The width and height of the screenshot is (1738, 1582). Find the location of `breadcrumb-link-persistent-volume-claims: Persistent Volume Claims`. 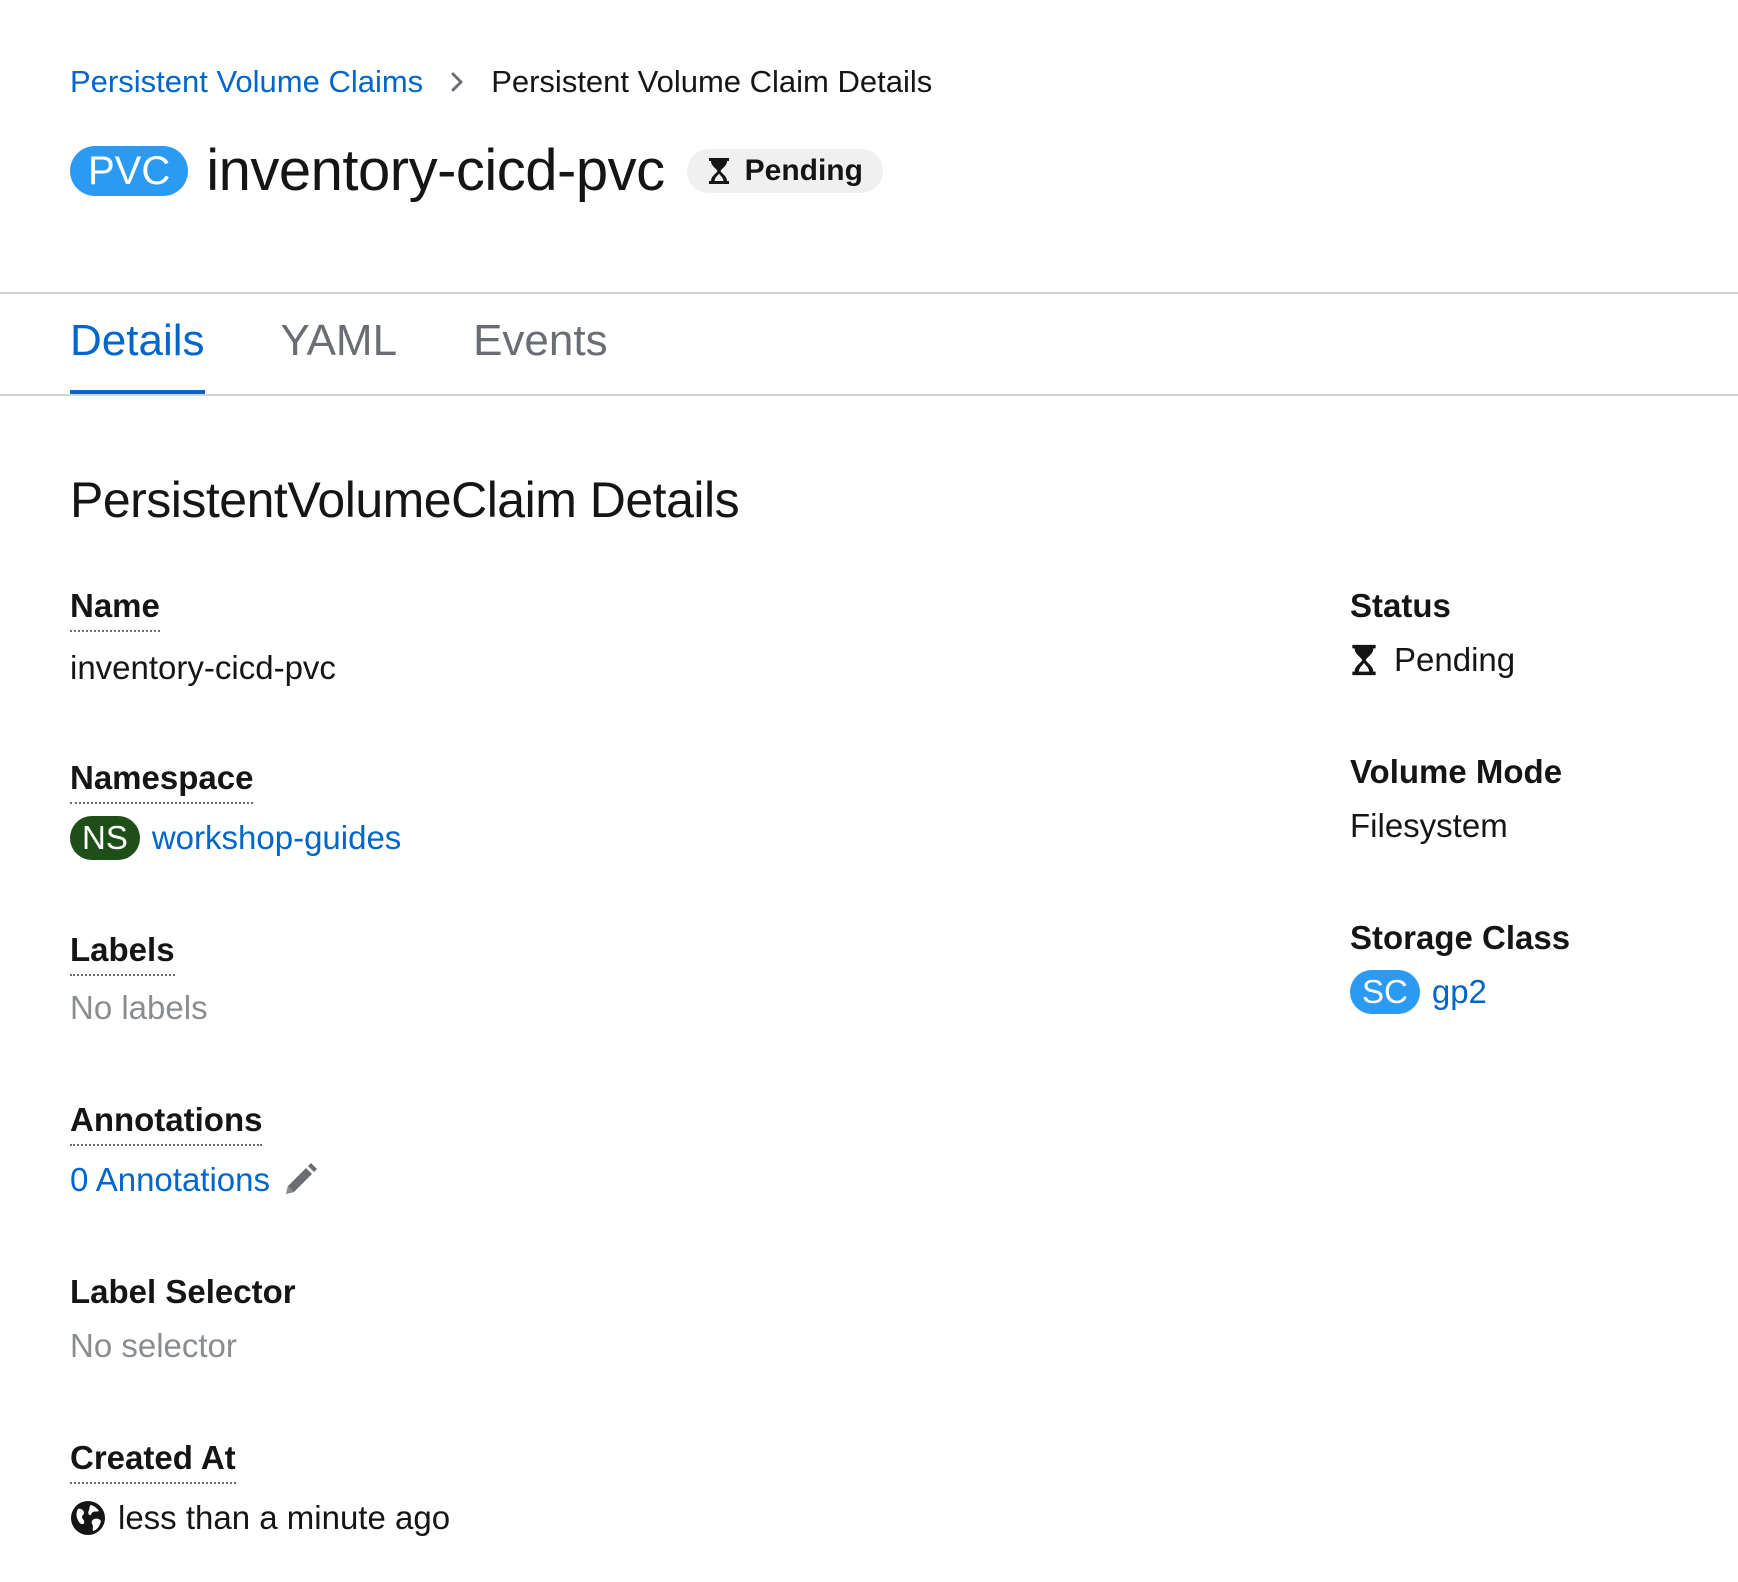

breadcrumb-link-persistent-volume-claims: Persistent Volume Claims is located at coordinates (246, 82).